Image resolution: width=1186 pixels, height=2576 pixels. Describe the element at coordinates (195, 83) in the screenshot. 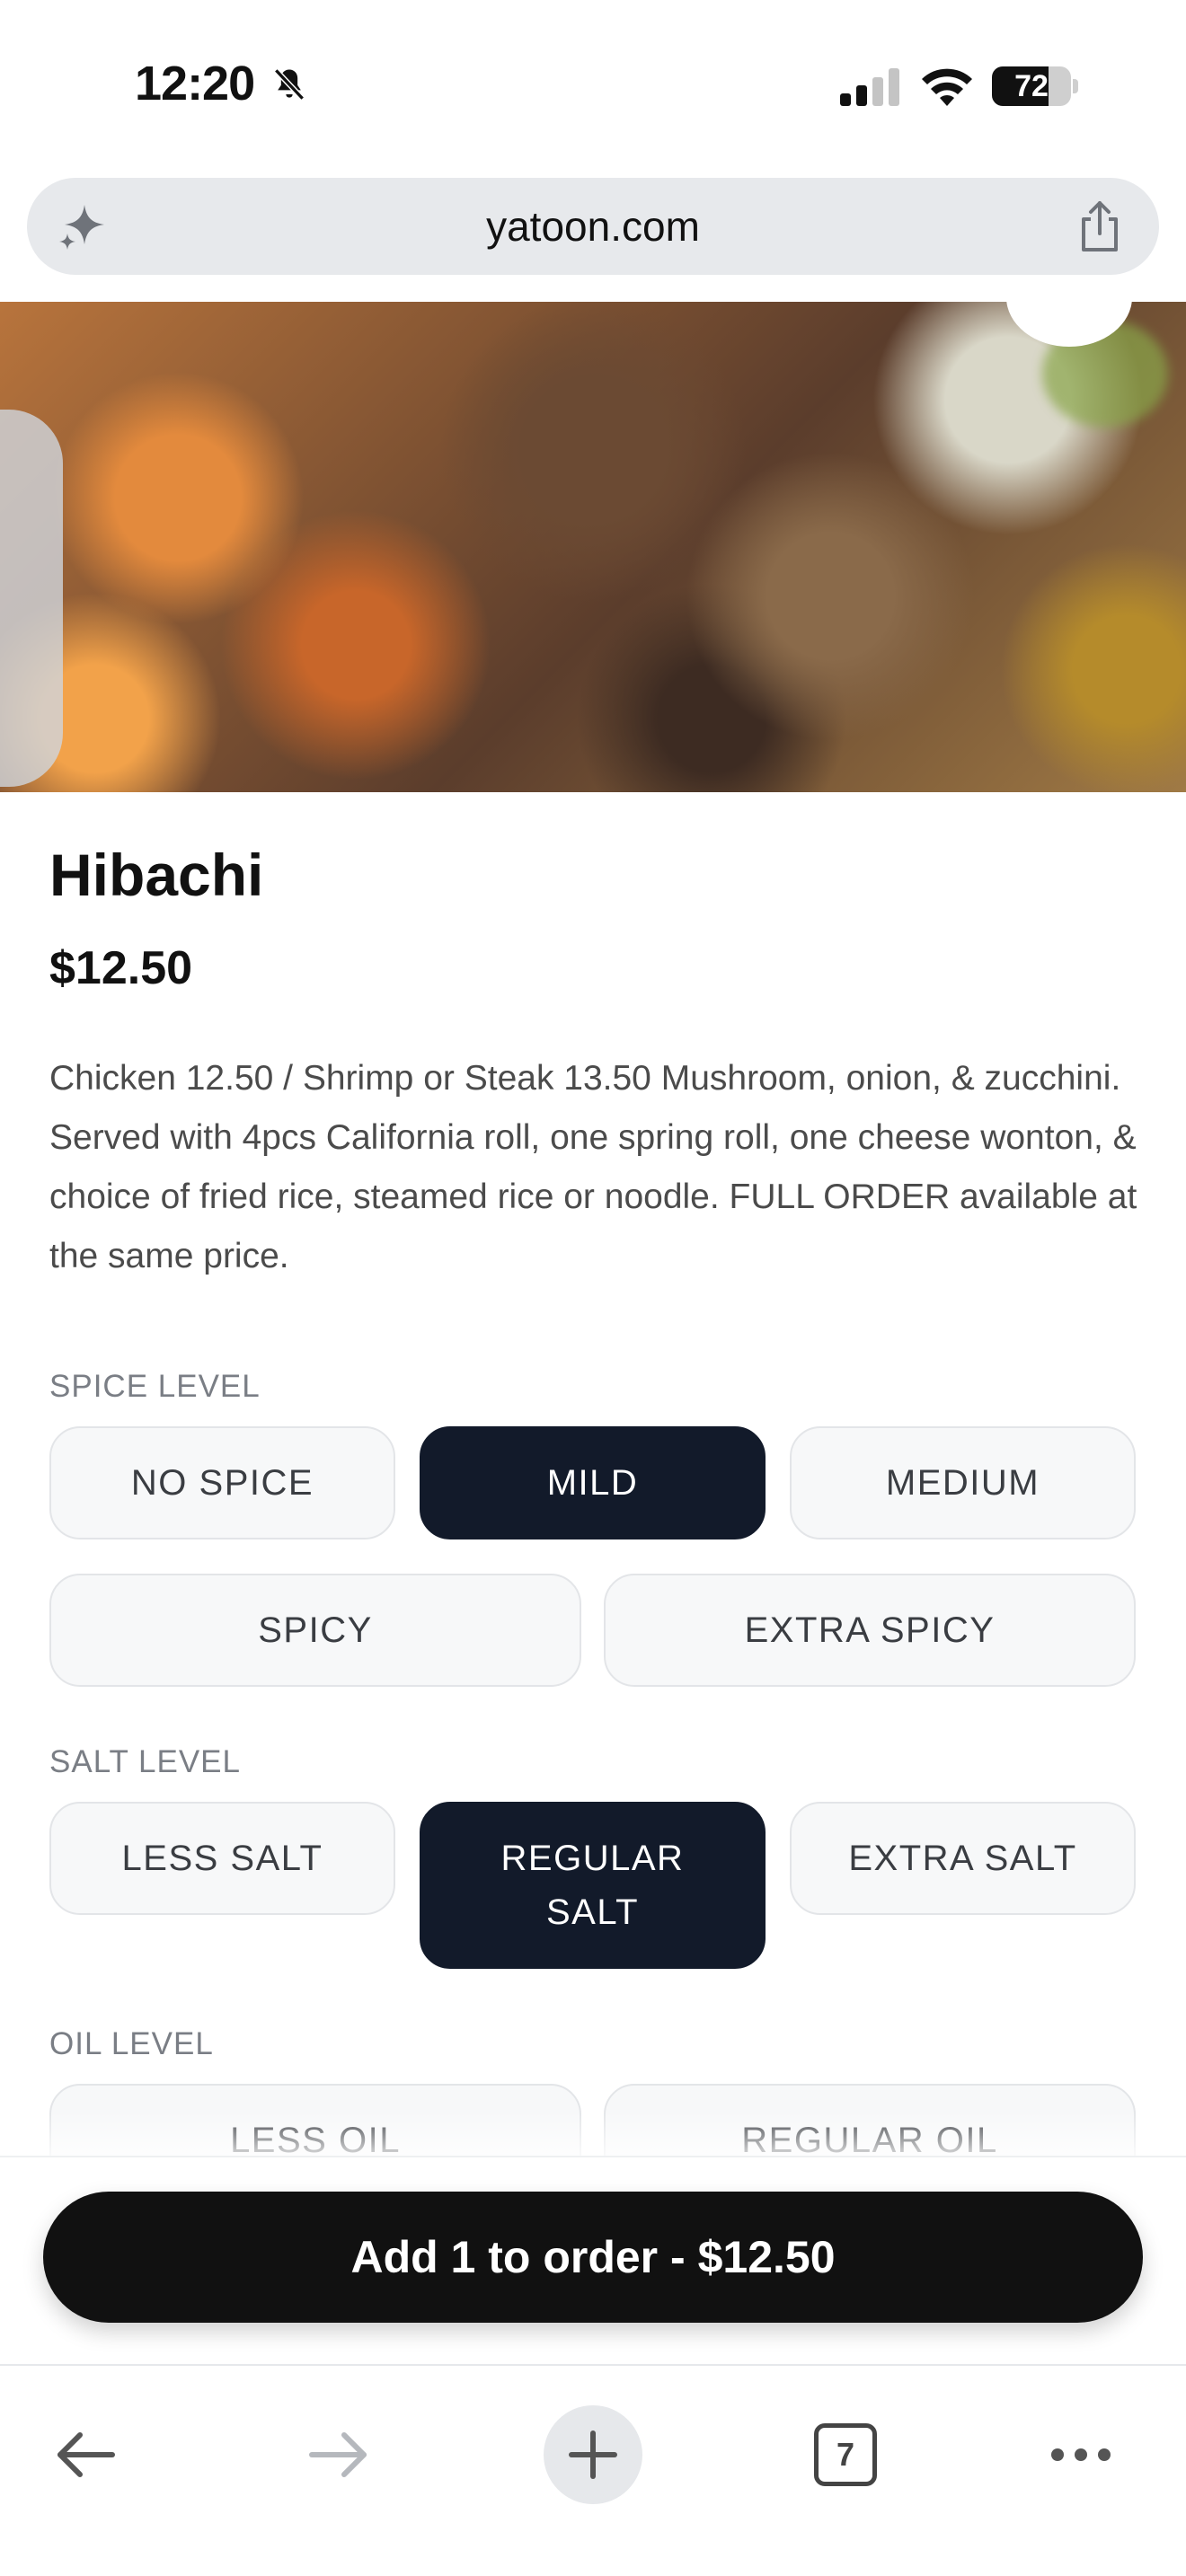

I see `status-time: 12:20` at that location.